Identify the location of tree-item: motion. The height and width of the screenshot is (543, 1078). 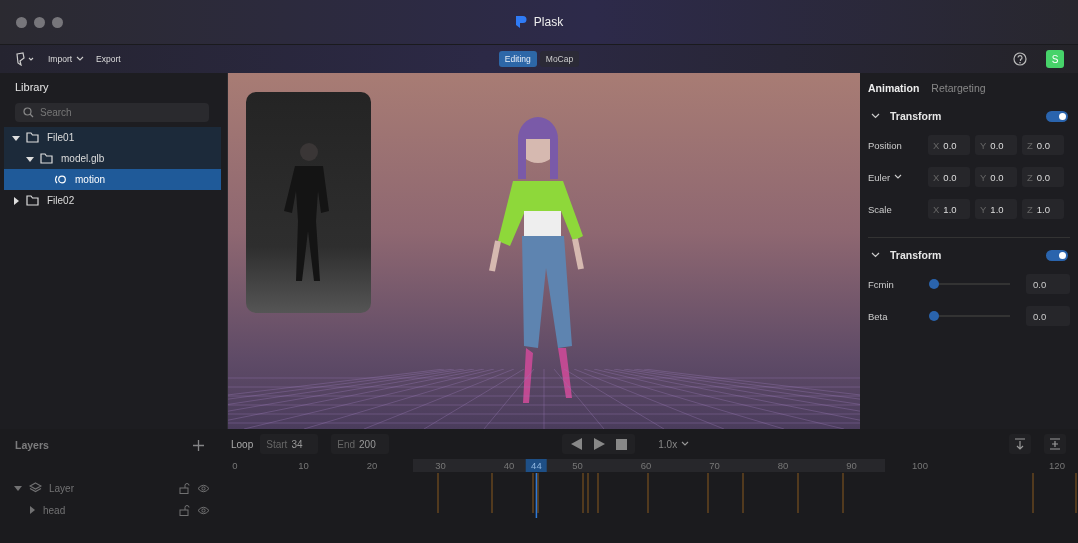
(112, 179).